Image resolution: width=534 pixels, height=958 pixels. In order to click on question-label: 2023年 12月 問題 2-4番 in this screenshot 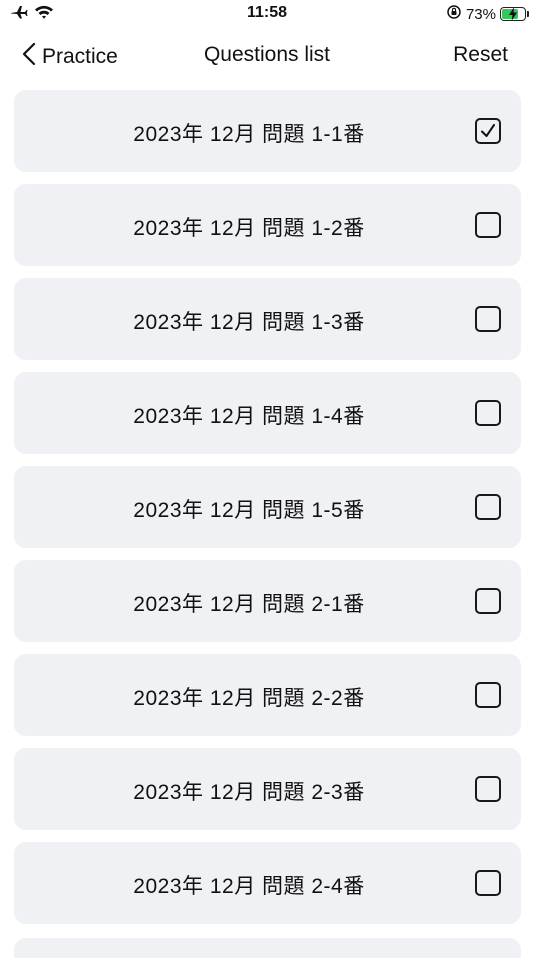, I will do `click(249, 886)`.